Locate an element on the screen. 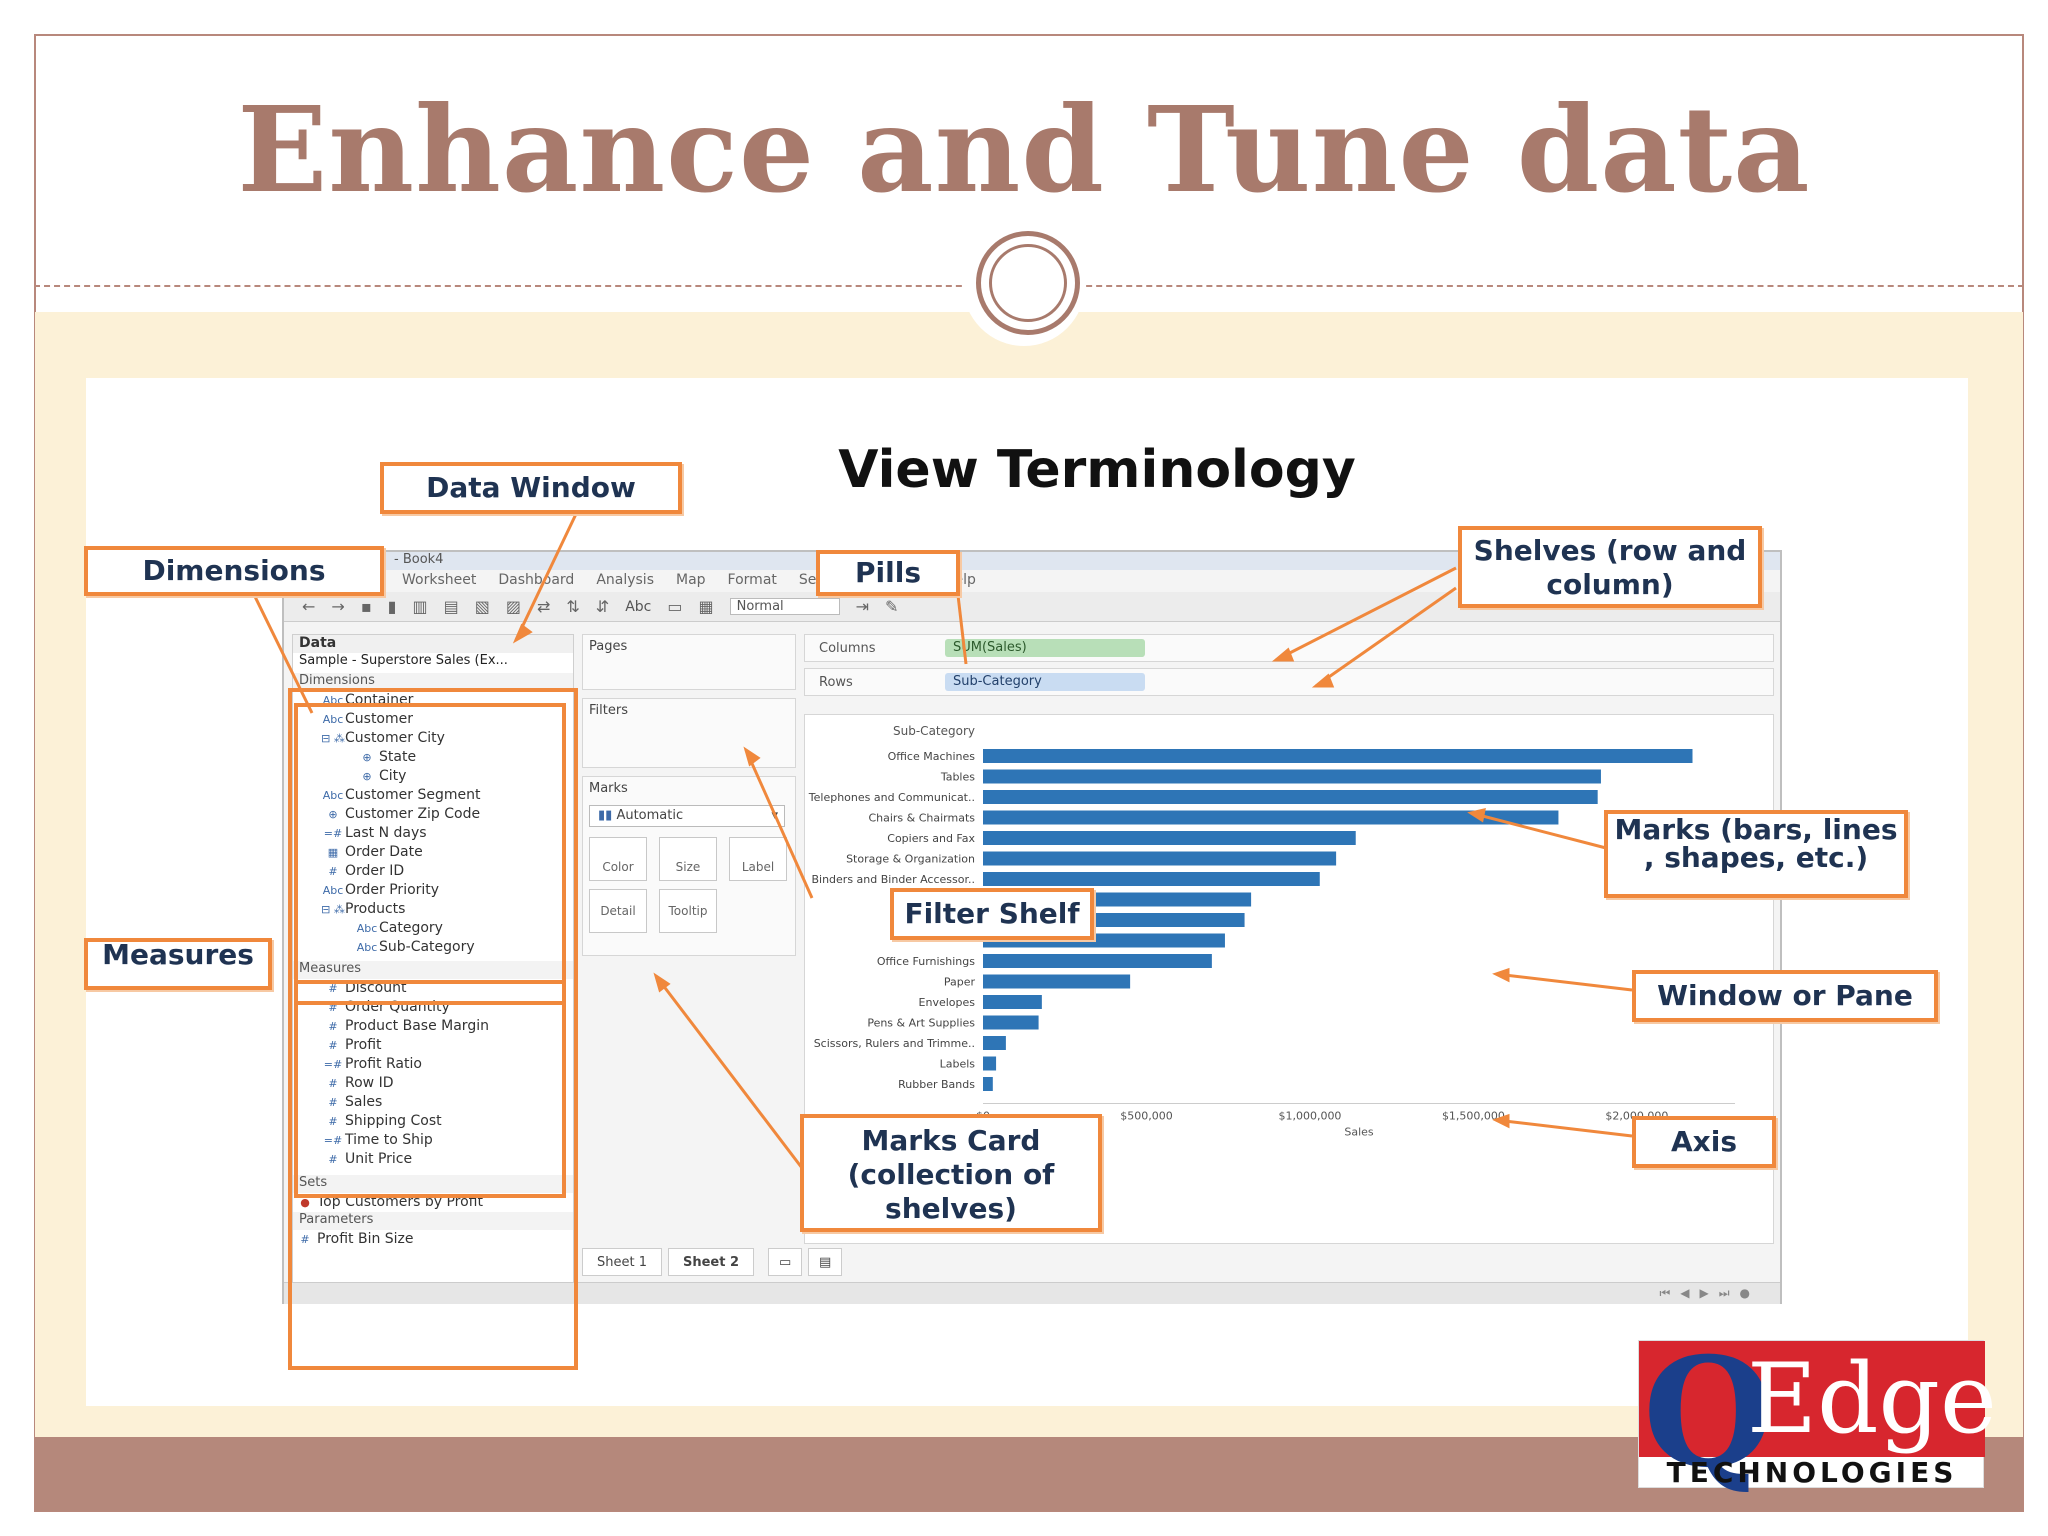  logo-subtitle: TECHNOLOGIES is located at coordinates (1812, 1472).